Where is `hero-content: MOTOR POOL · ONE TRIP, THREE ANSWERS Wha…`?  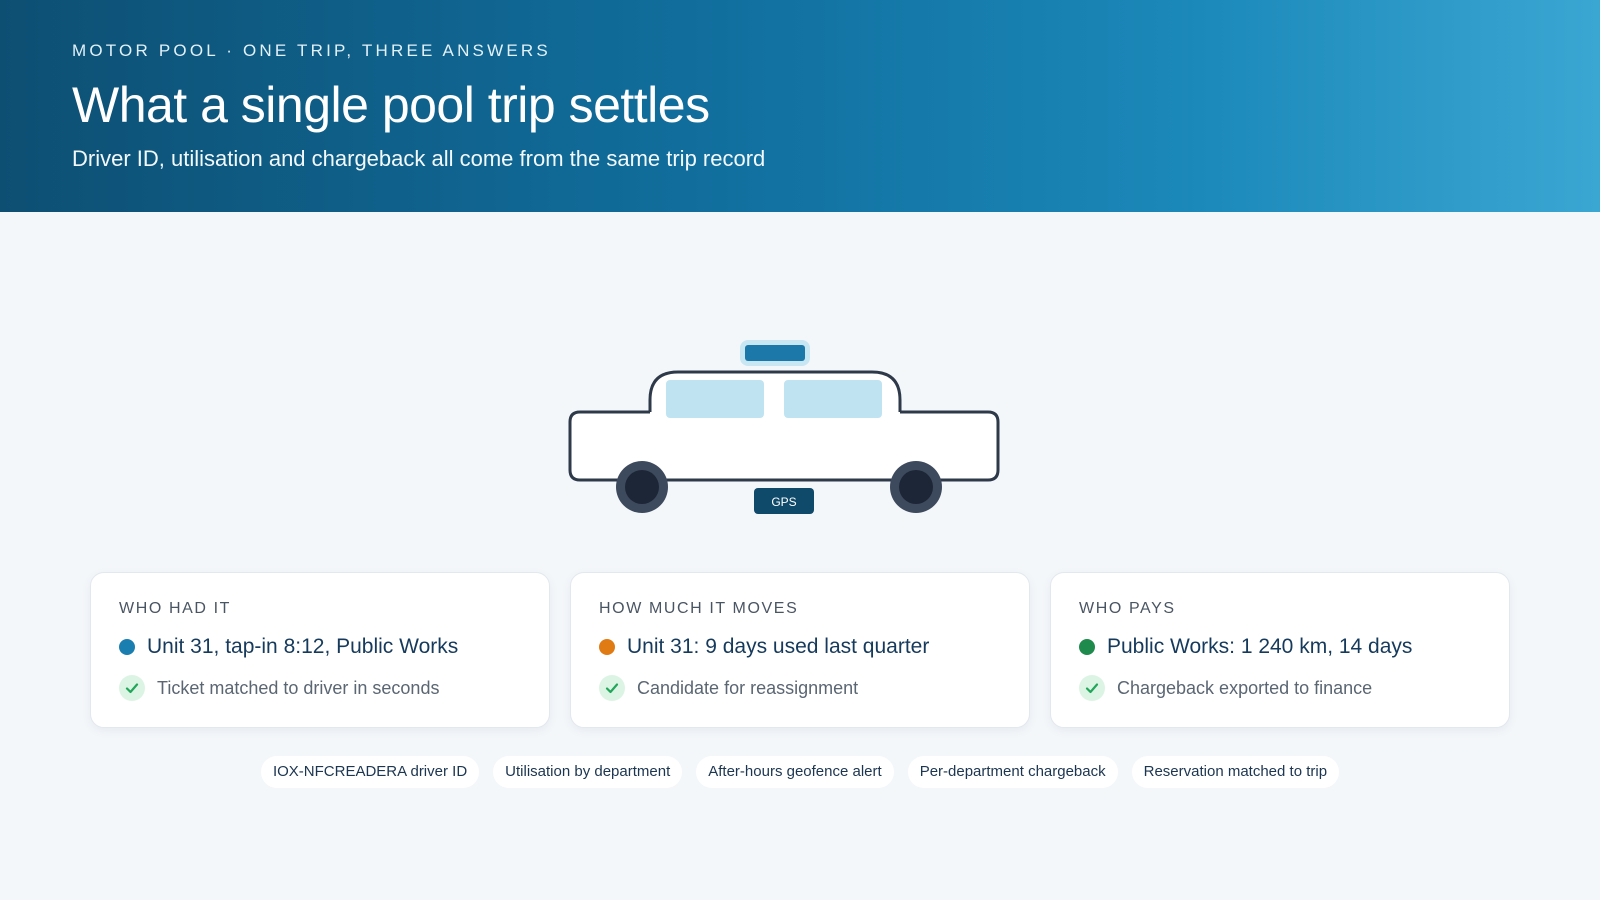
hero-content: MOTOR POOL · ONE TRIP, THREE ANSWERS Wha… is located at coordinates (800, 107).